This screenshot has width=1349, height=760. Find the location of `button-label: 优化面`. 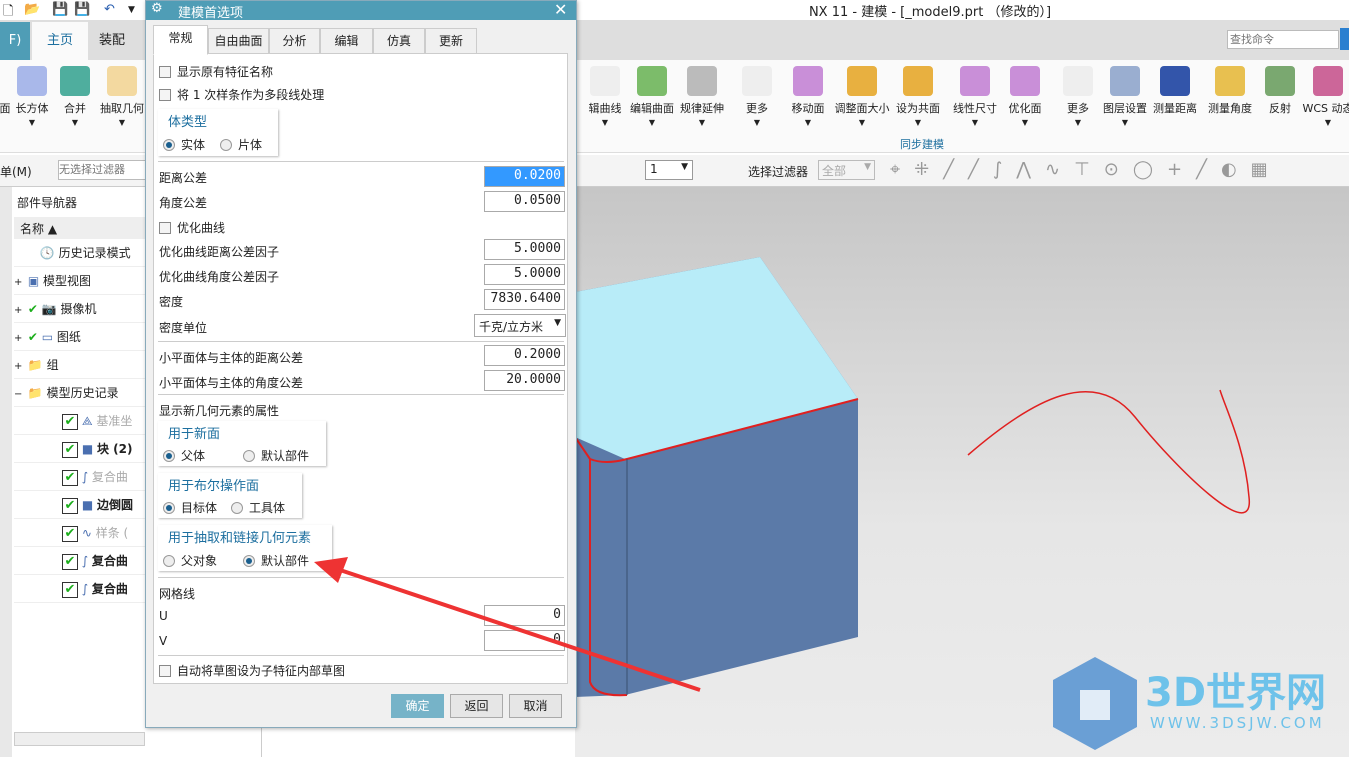

button-label: 优化面 is located at coordinates (1025, 108).